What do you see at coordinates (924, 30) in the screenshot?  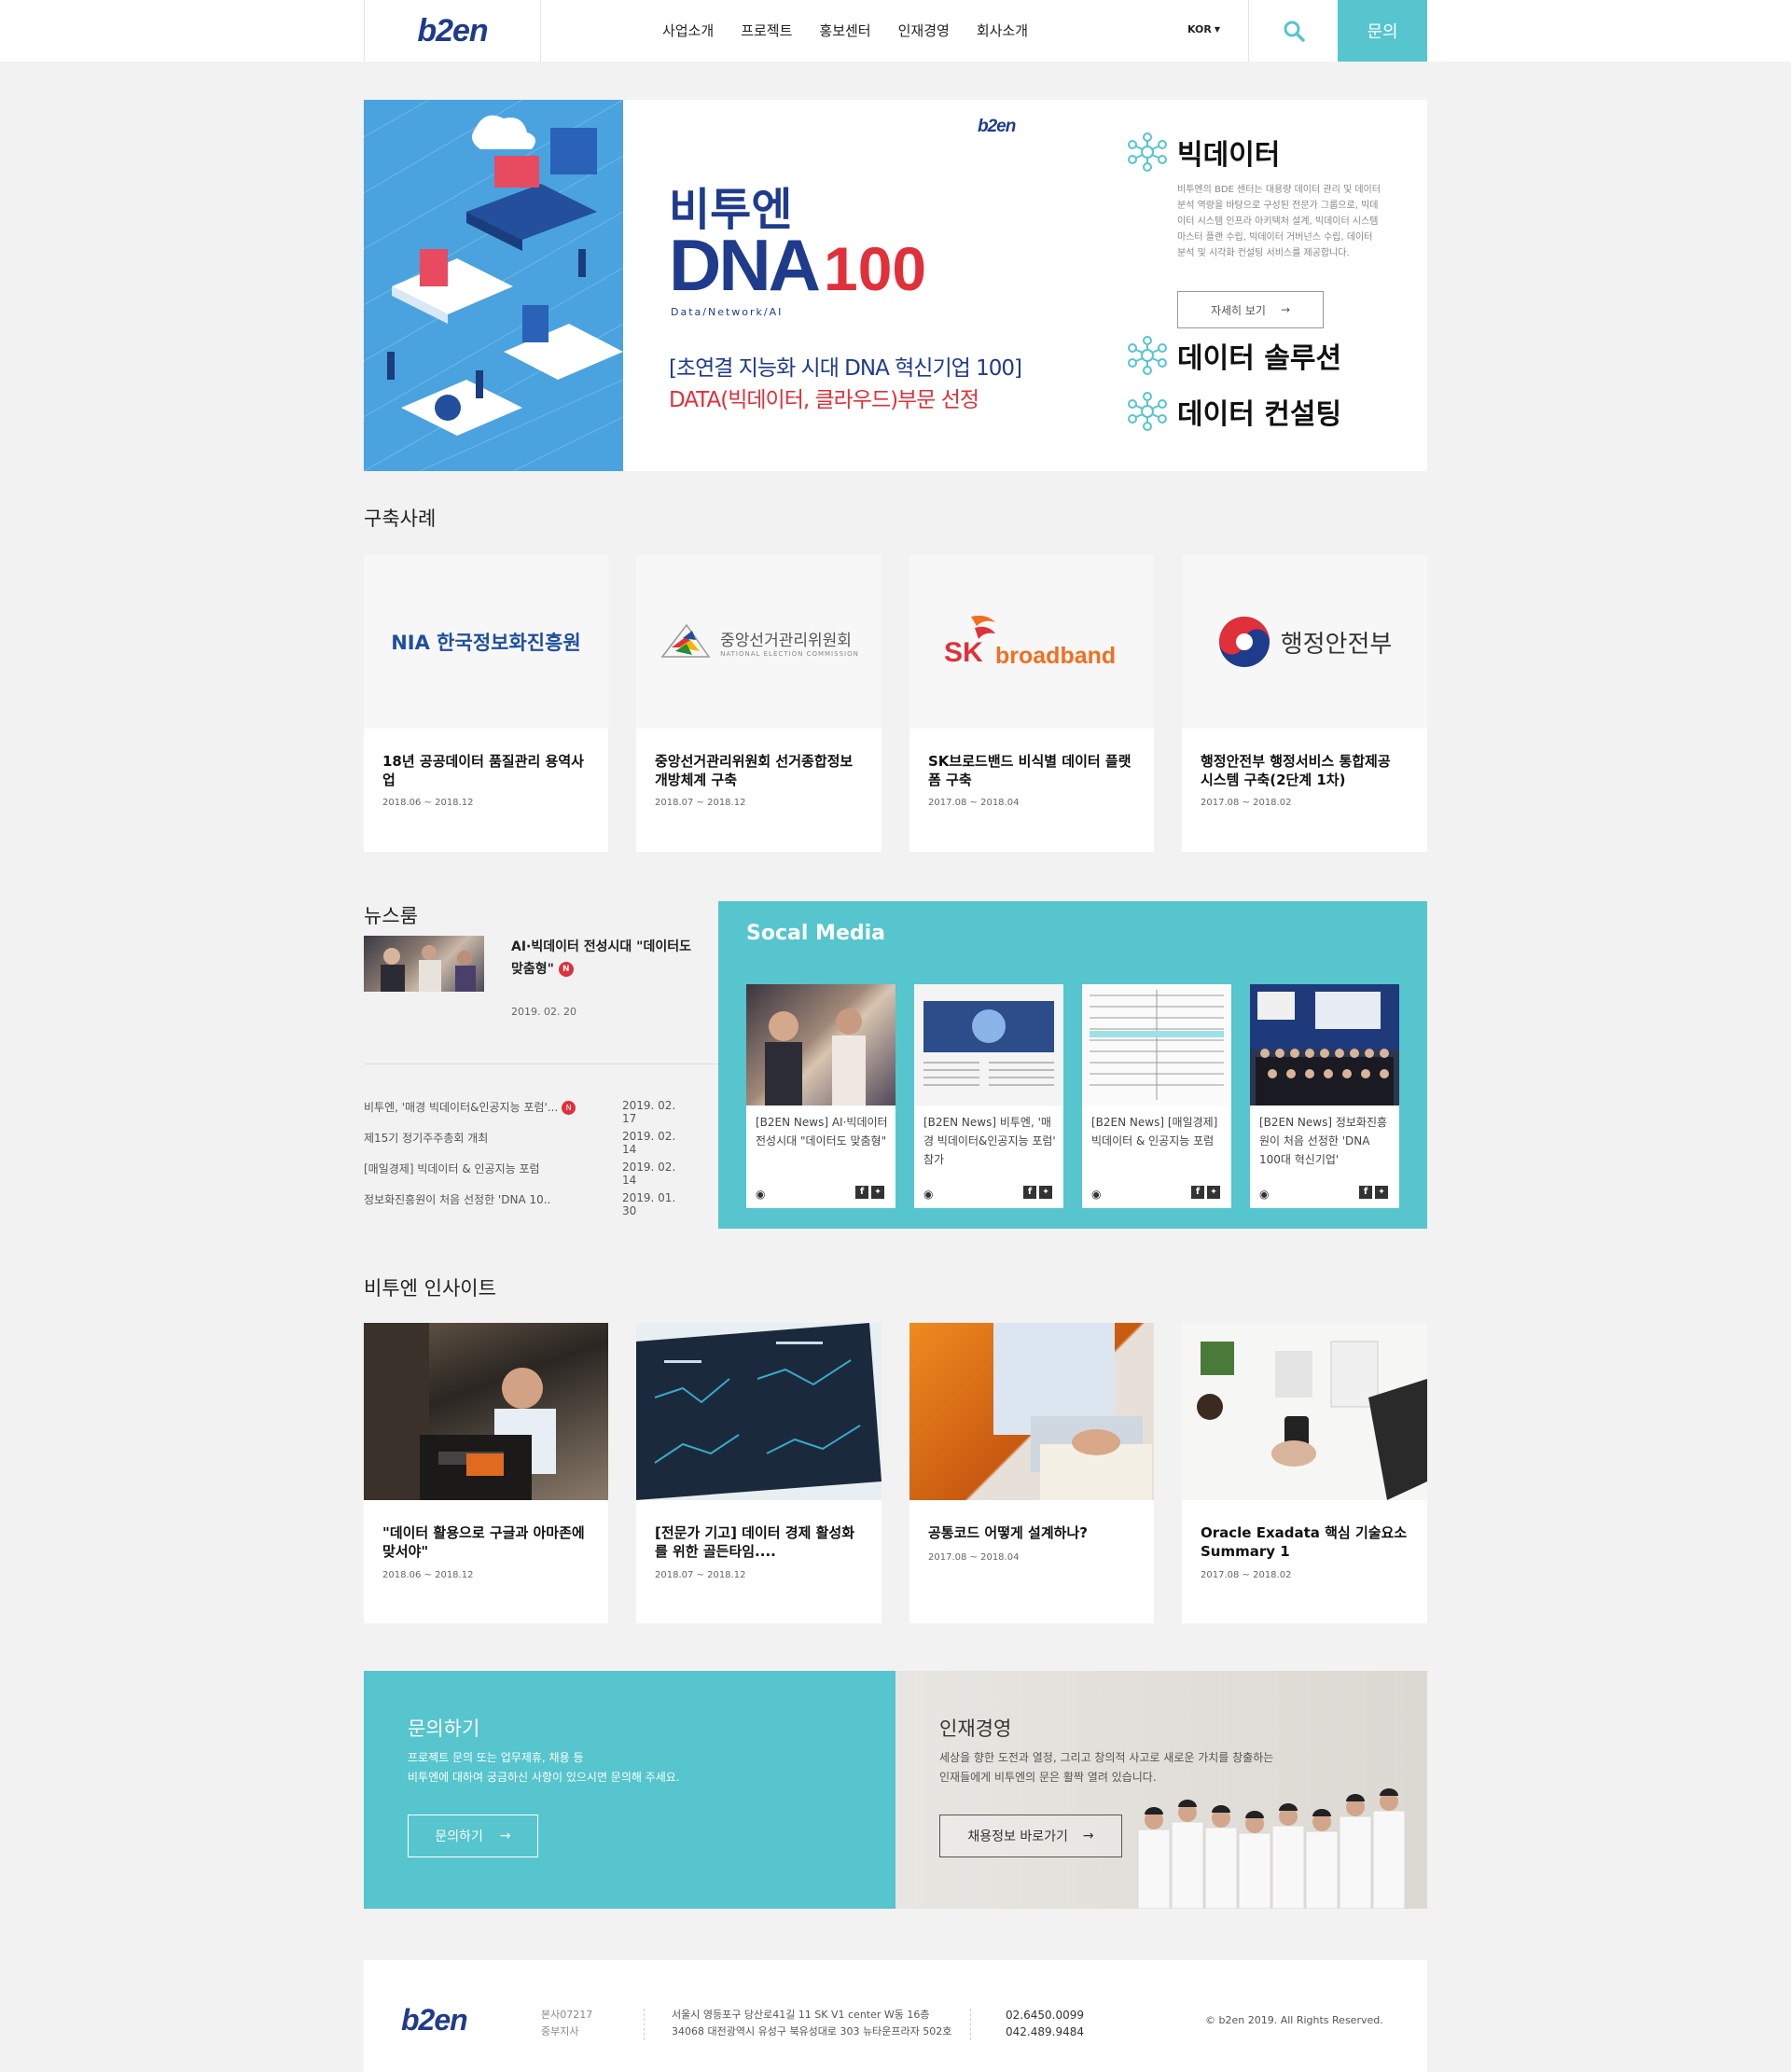 I see `nav-item-careers: 인재경영` at bounding box center [924, 30].